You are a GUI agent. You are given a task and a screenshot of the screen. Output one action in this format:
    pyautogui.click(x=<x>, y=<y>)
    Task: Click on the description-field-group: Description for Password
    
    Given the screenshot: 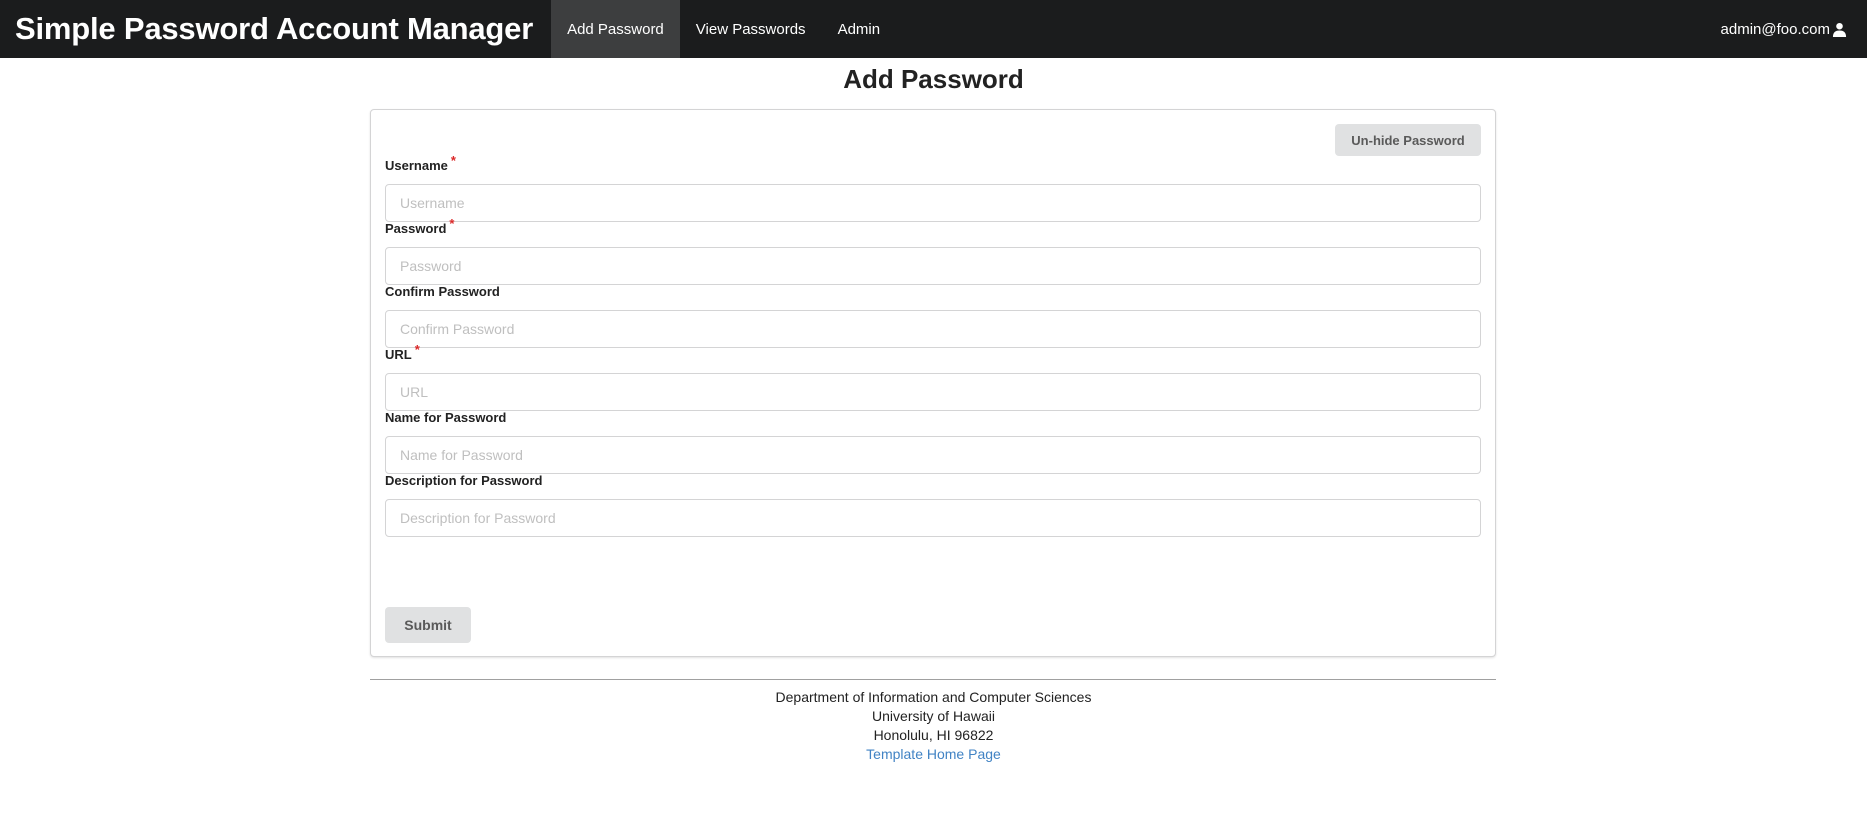 What is the action you would take?
    pyautogui.click(x=933, y=505)
    